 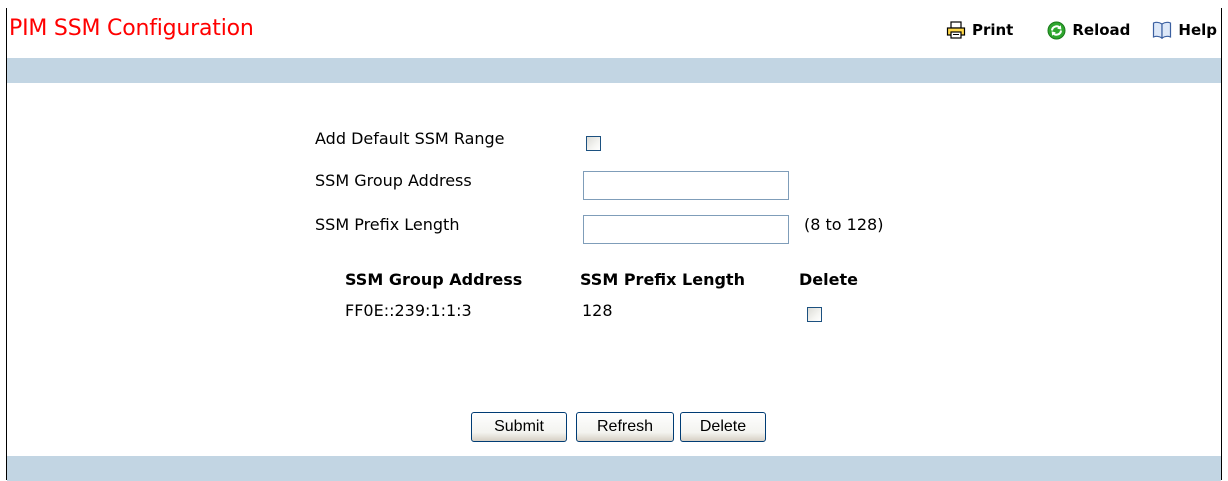 What do you see at coordinates (393, 180) in the screenshot?
I see `ssm-group-address-label: SSM Group Address` at bounding box center [393, 180].